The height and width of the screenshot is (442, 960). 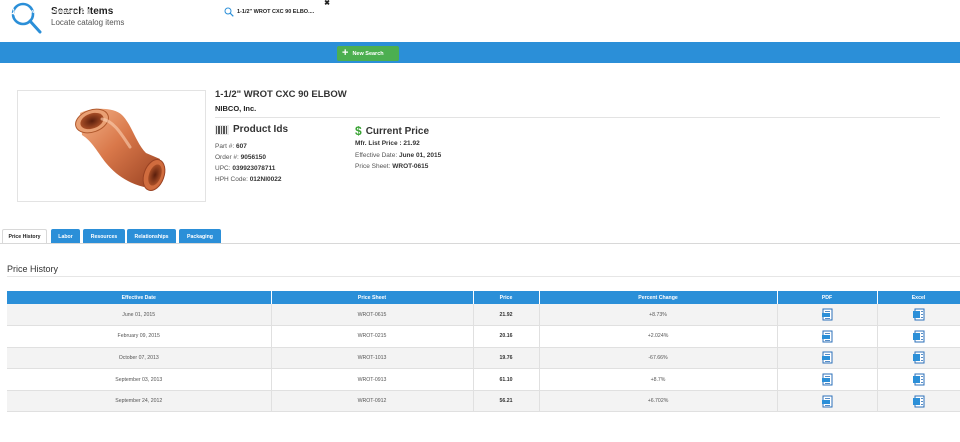 What do you see at coordinates (139, 315) in the screenshot?
I see `cell-effective-date: June 01, 2015` at bounding box center [139, 315].